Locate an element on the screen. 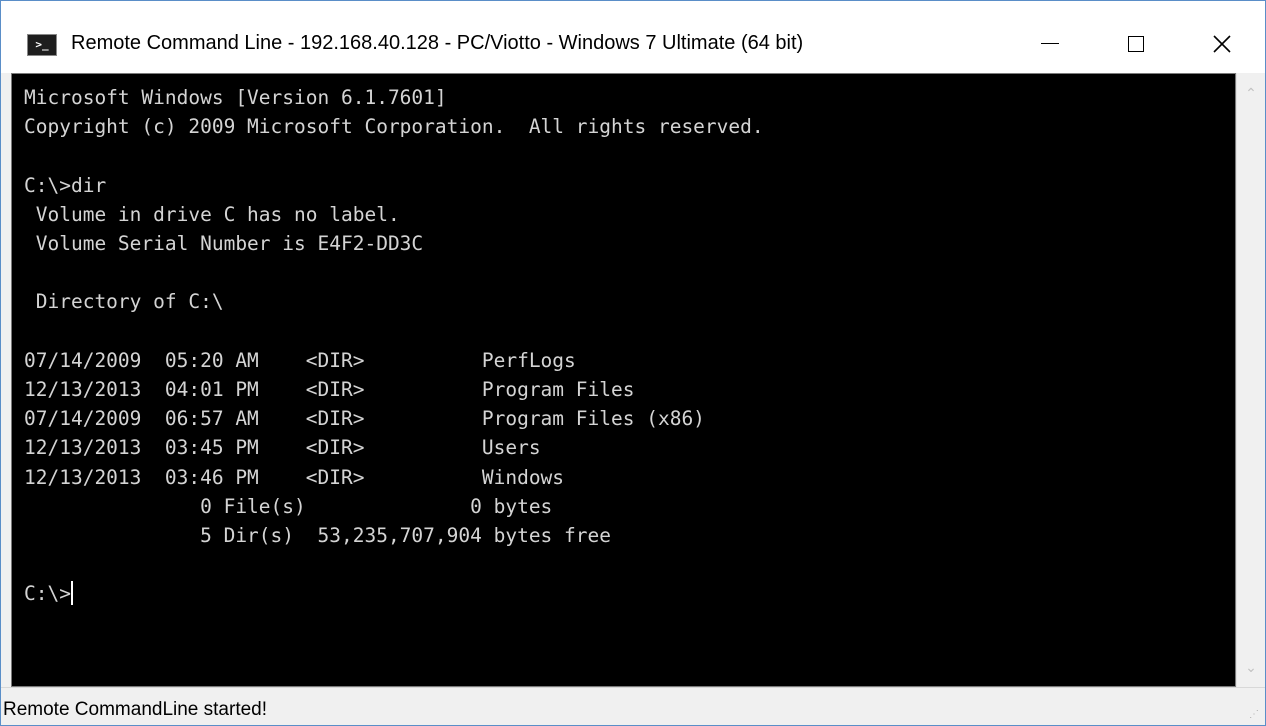 Image resolution: width=1266 pixels, height=726 pixels. minimize-icon is located at coordinates (1050, 43).